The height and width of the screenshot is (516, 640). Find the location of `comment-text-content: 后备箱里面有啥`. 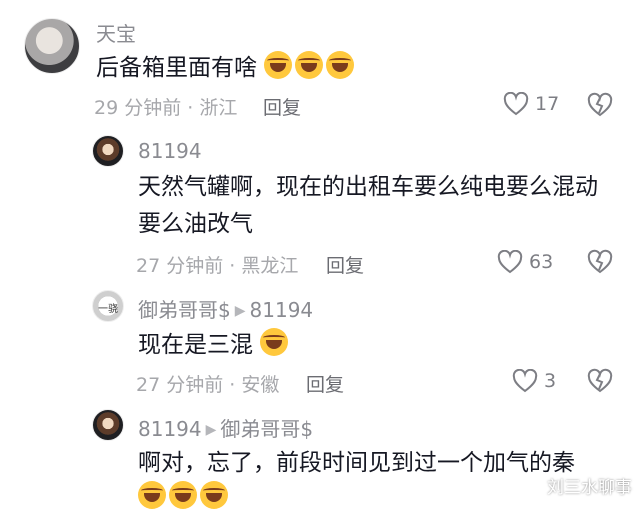

comment-text-content: 后备箱里面有啥 is located at coordinates (176, 68).